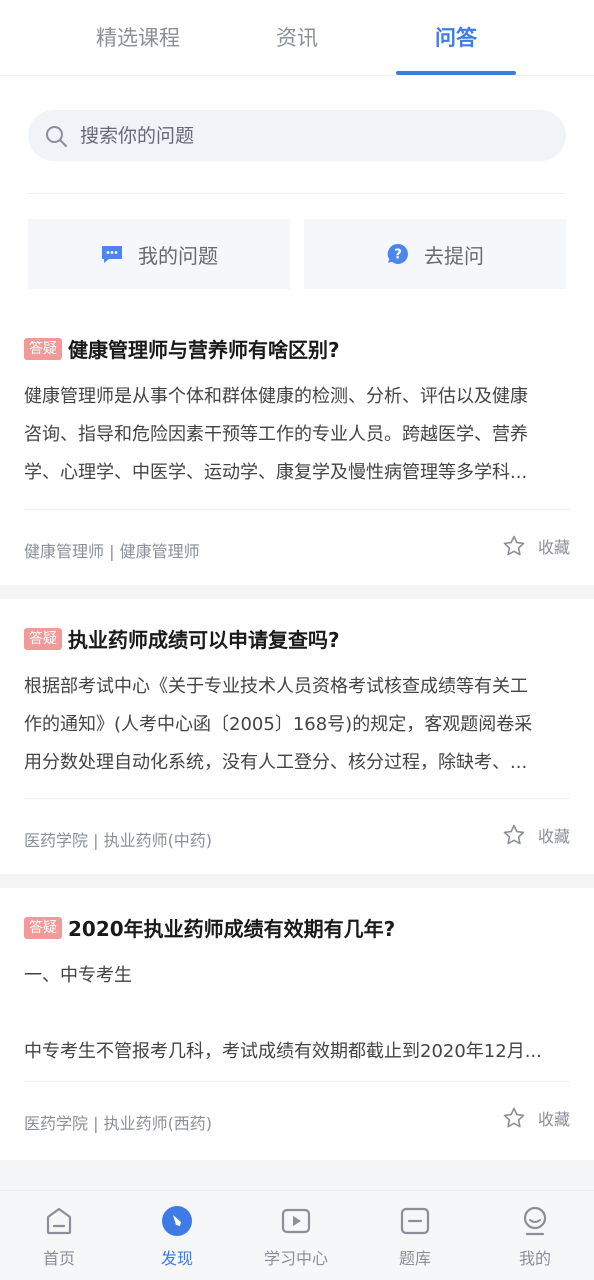  I want to click on tab-featured-courses: 精选课程, so click(138, 38).